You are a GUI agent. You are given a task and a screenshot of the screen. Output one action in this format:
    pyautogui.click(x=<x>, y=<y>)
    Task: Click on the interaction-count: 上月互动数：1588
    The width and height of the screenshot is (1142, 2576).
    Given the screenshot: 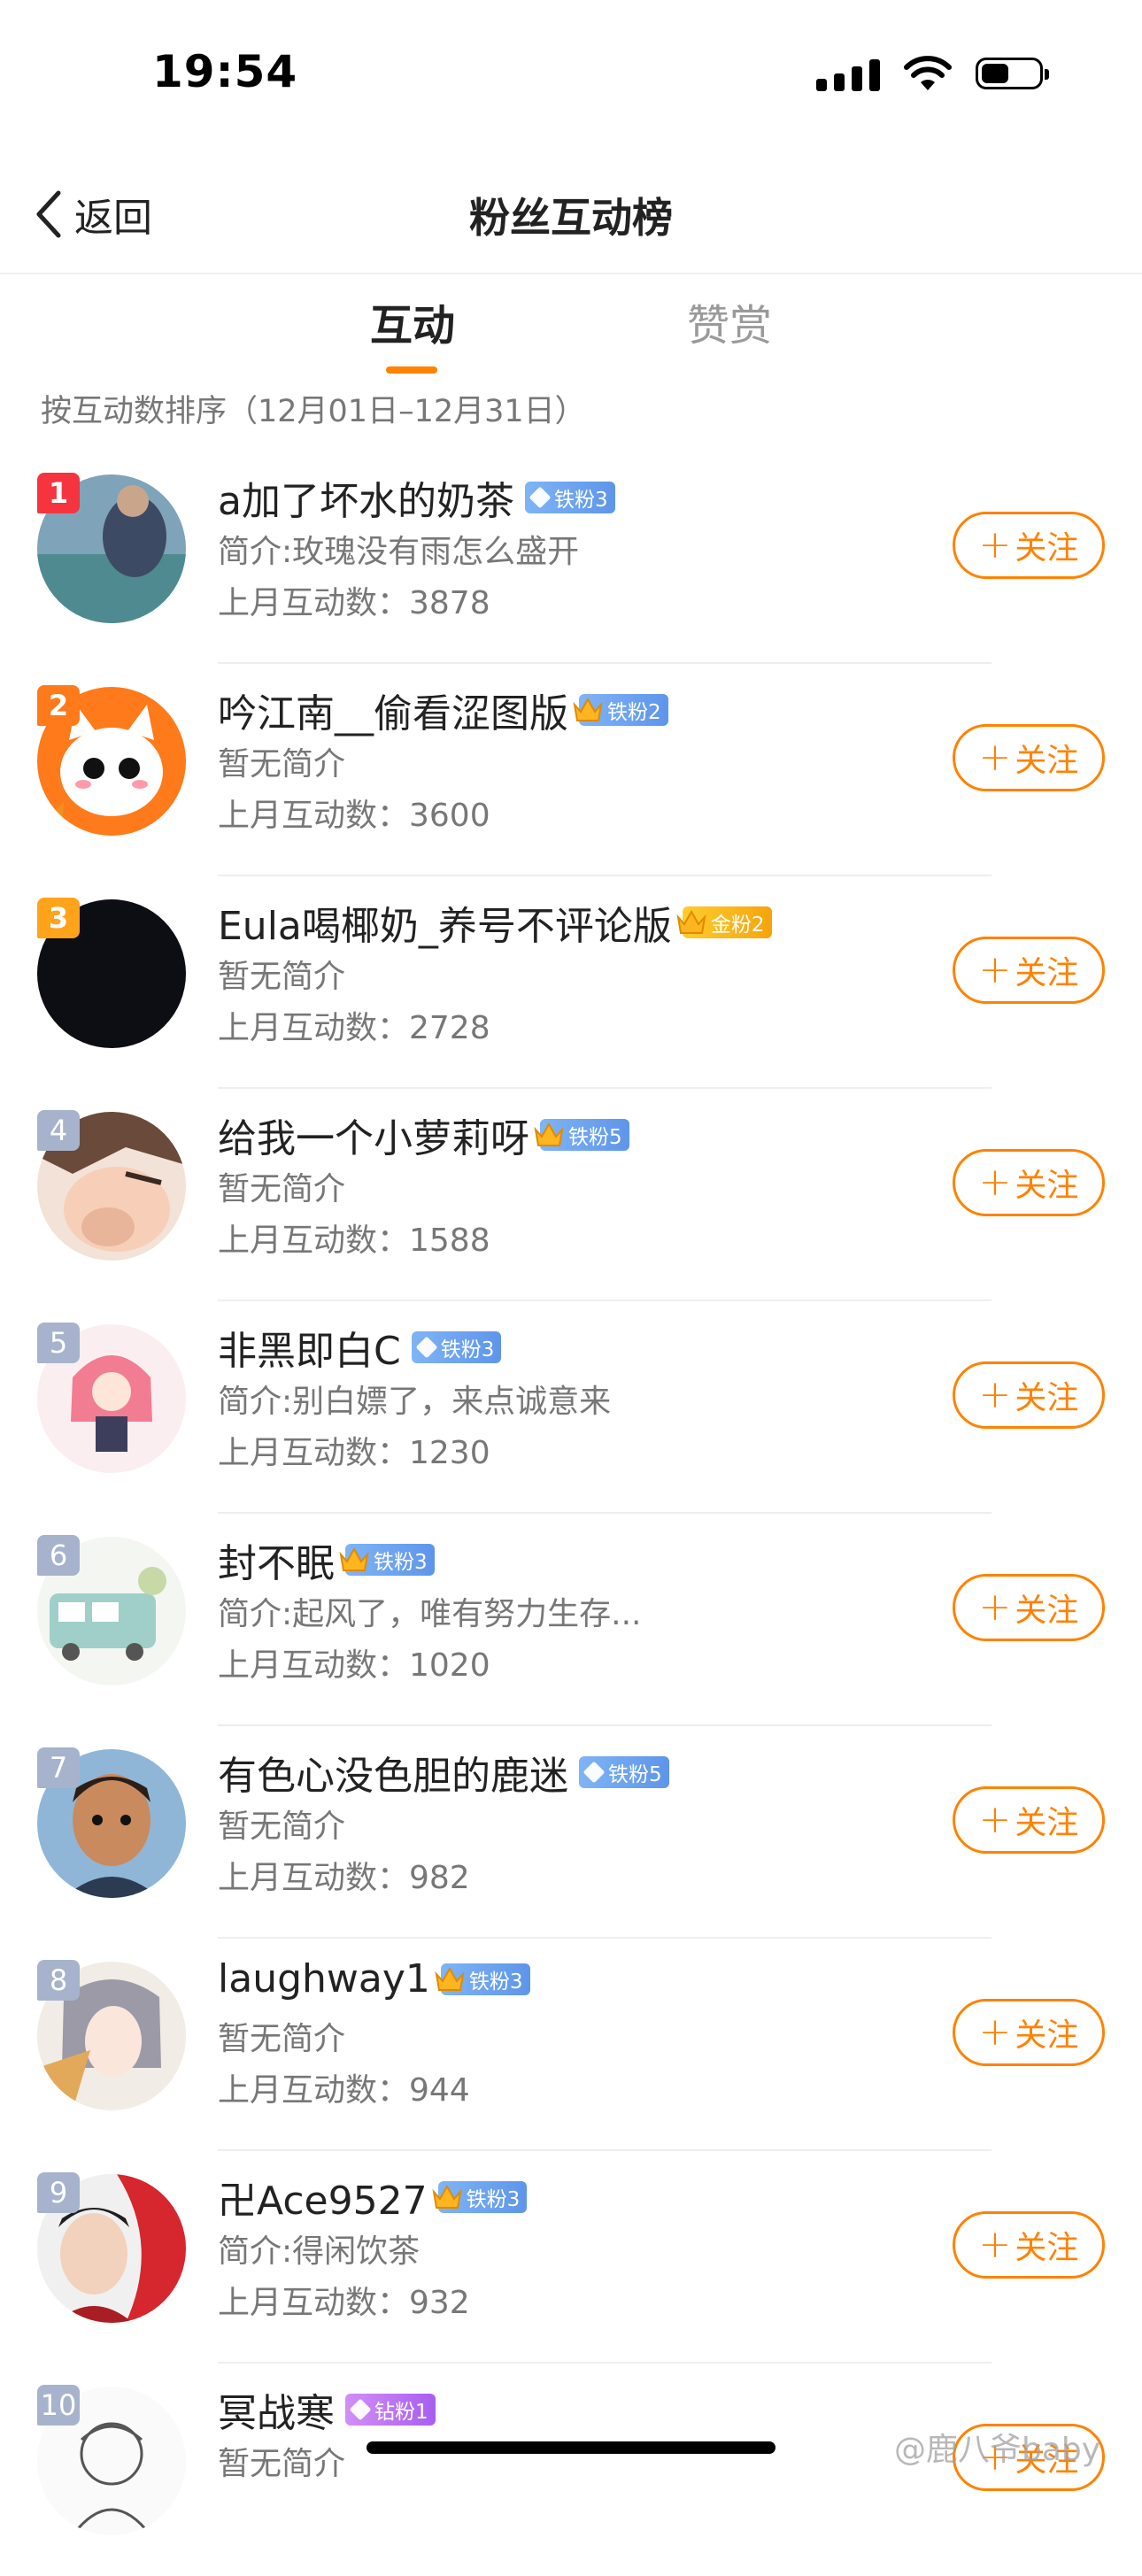 What is the action you would take?
    pyautogui.click(x=354, y=1240)
    